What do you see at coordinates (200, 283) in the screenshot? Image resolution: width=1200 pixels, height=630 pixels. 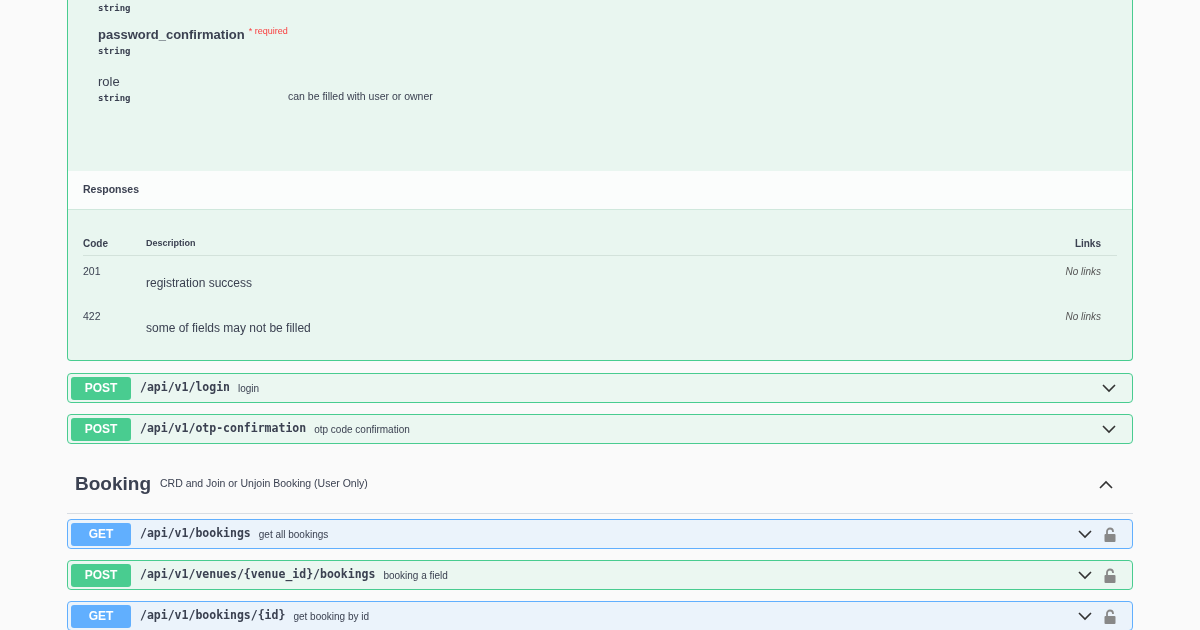 I see `response-description: registration success` at bounding box center [200, 283].